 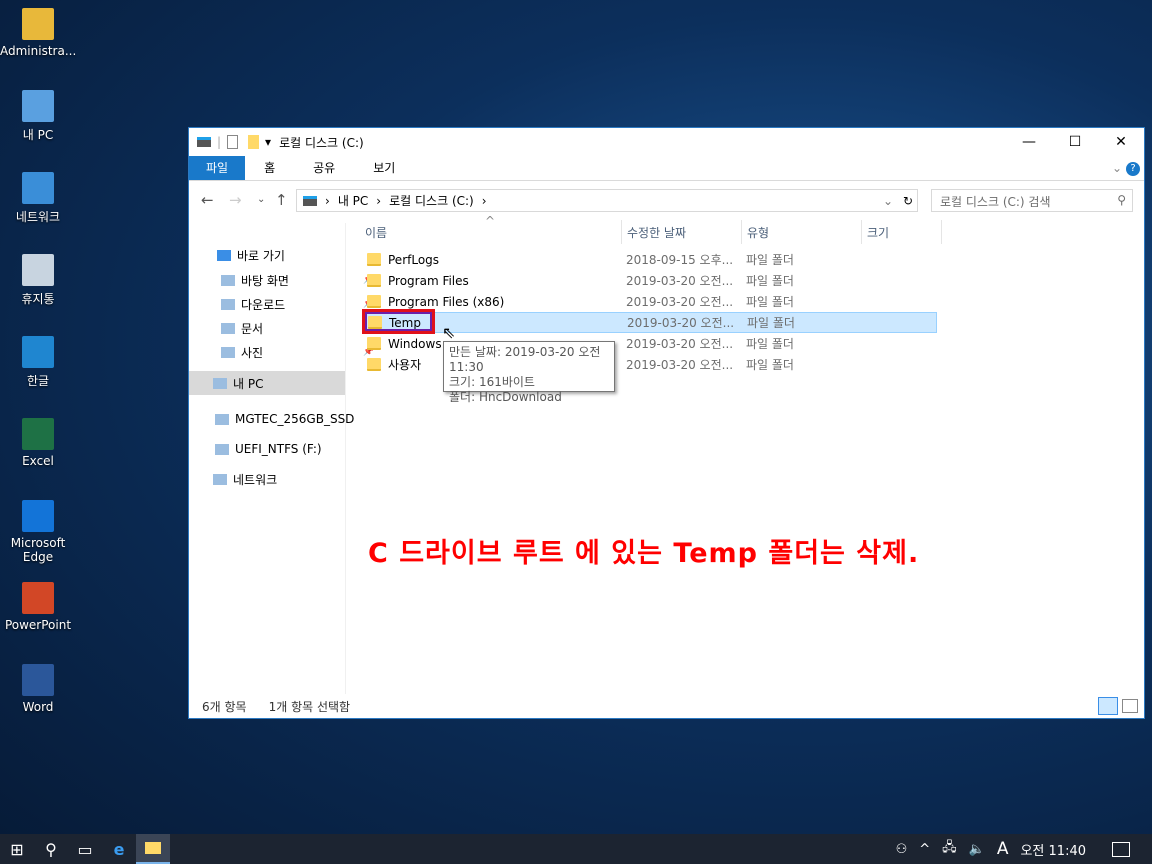 What do you see at coordinates (265, 280) in the screenshot?
I see `nav-item-label: 바탕 화면` at bounding box center [265, 280].